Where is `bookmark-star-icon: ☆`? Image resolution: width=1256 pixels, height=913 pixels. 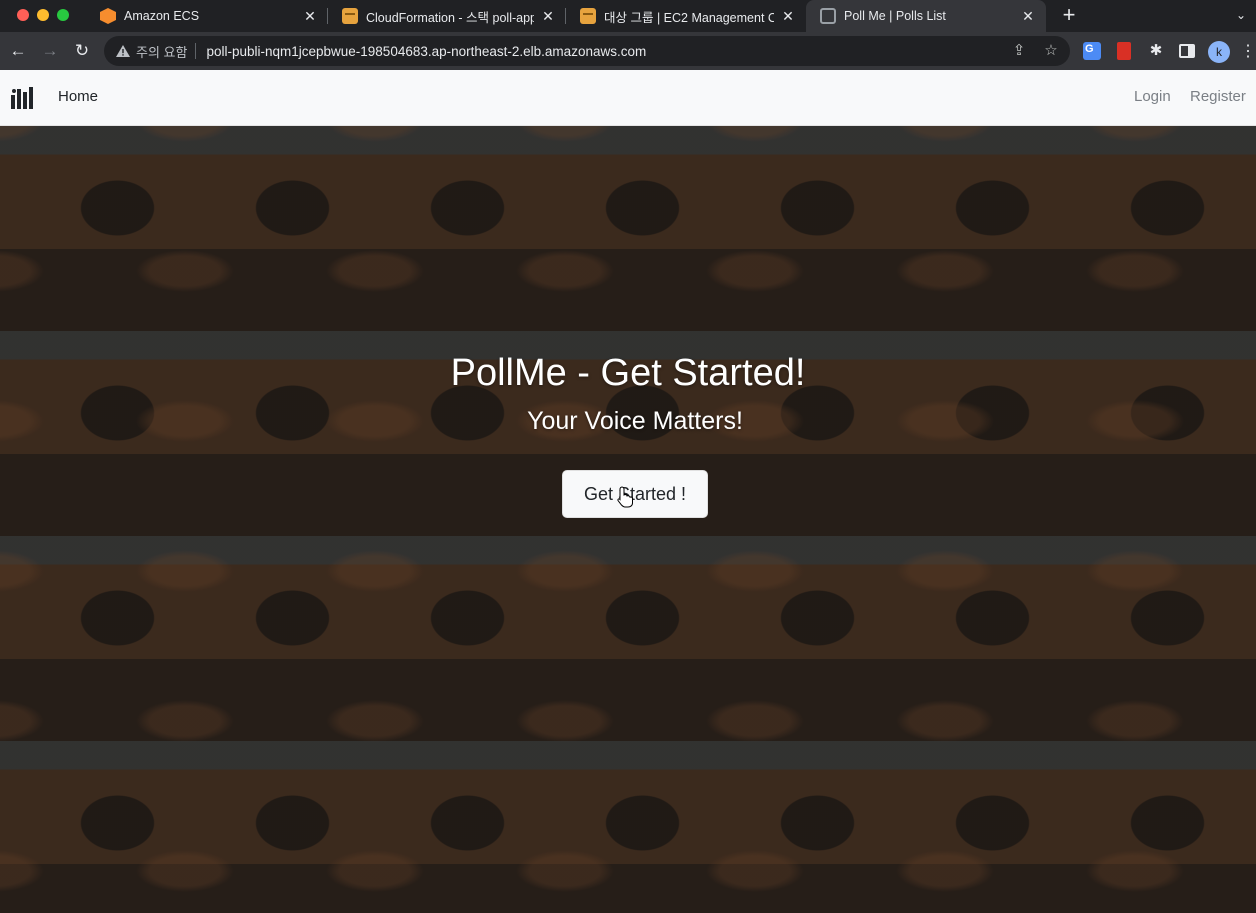 bookmark-star-icon: ☆ is located at coordinates (1051, 51).